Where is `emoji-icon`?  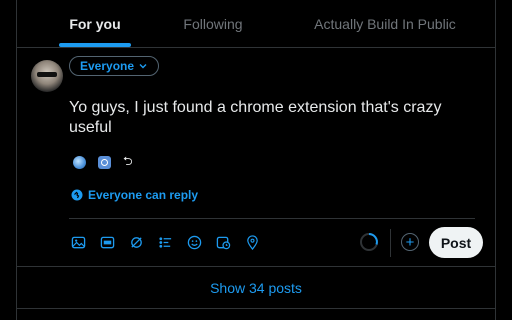 emoji-icon is located at coordinates (194, 242).